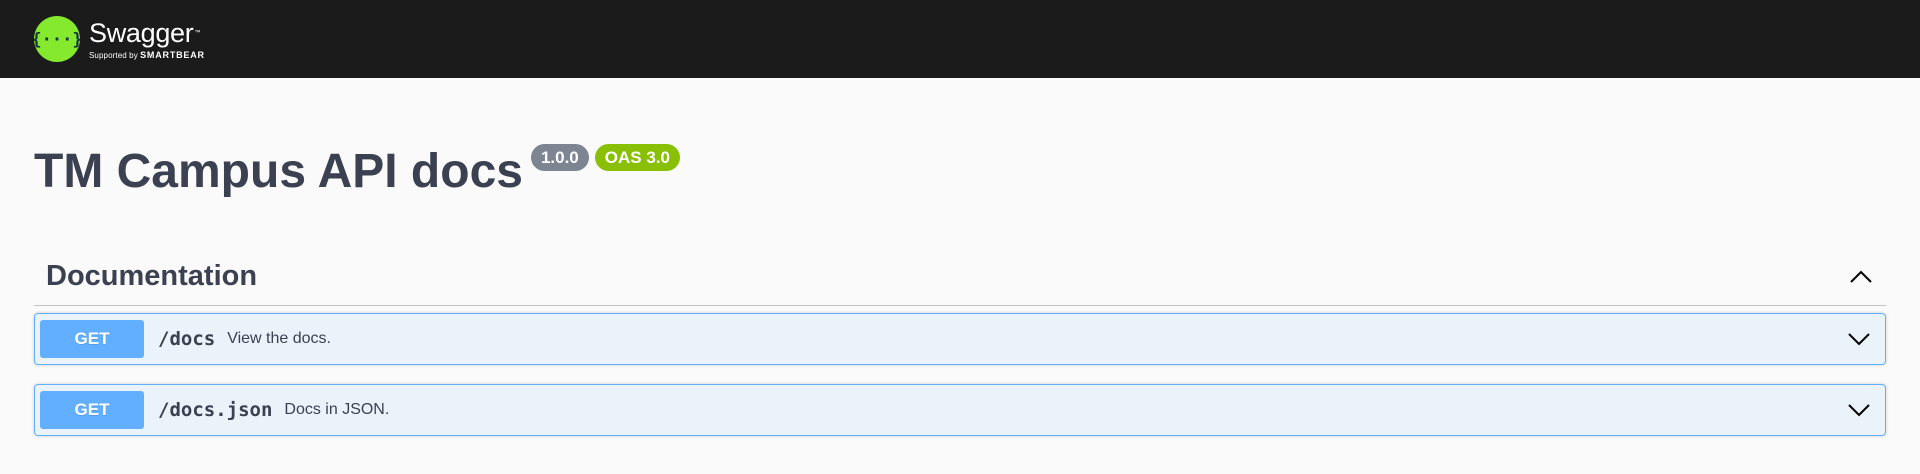  What do you see at coordinates (337, 409) in the screenshot?
I see `operation-summary: Docs in JSON.` at bounding box center [337, 409].